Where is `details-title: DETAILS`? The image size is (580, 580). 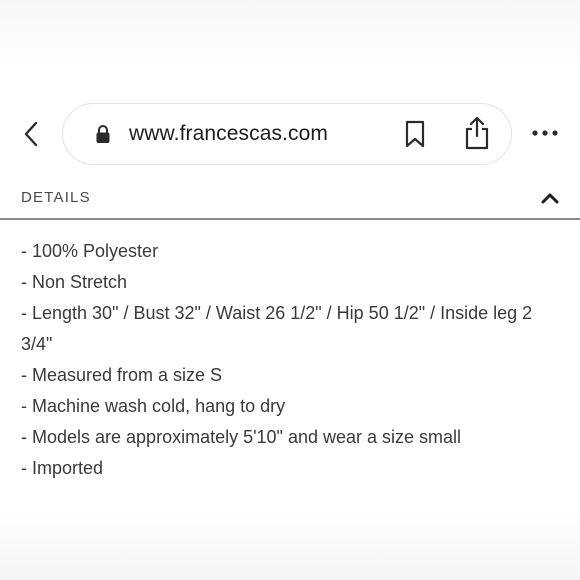
details-title: DETAILS is located at coordinates (56, 197).